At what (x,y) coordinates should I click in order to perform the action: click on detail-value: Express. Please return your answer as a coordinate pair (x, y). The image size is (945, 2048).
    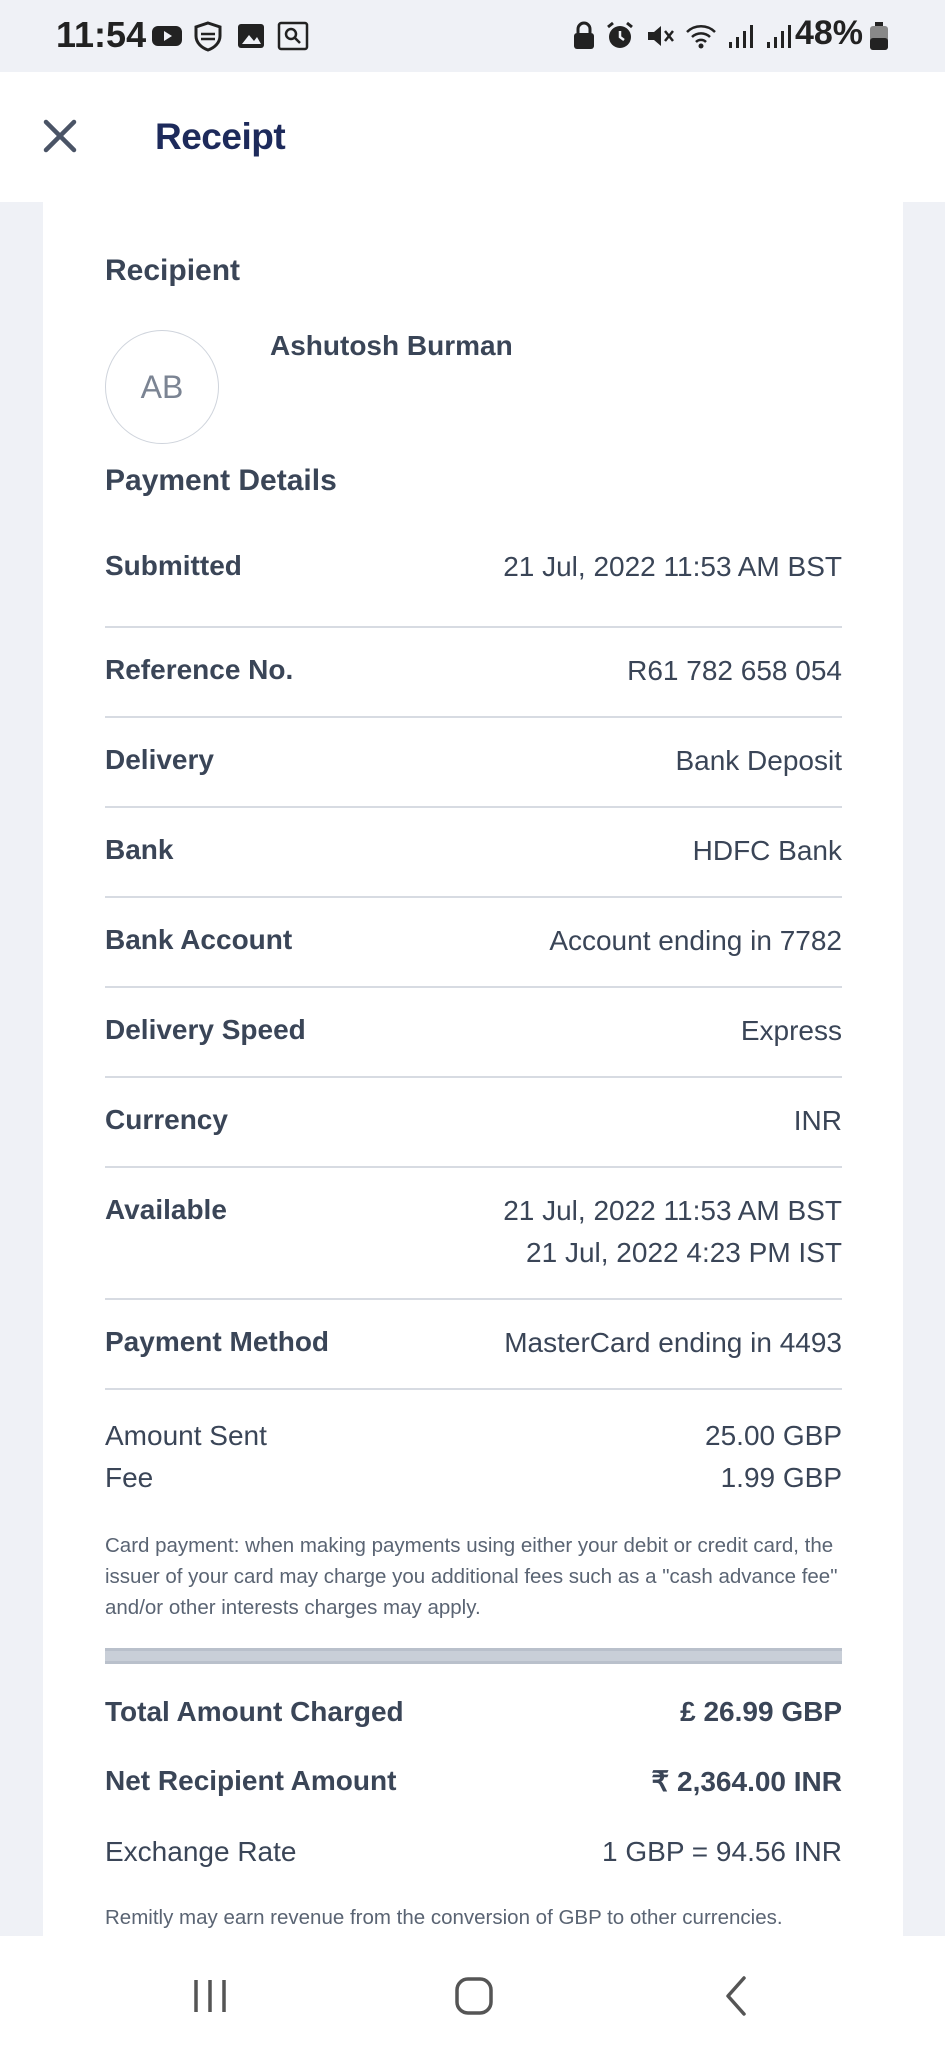
    Looking at the image, I should click on (791, 1030).